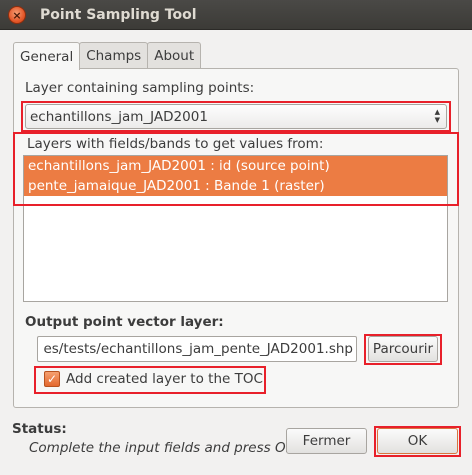 This screenshot has width=472, height=475. What do you see at coordinates (140, 88) in the screenshot?
I see `sampling-layer-label: Layer containing sampling points:` at bounding box center [140, 88].